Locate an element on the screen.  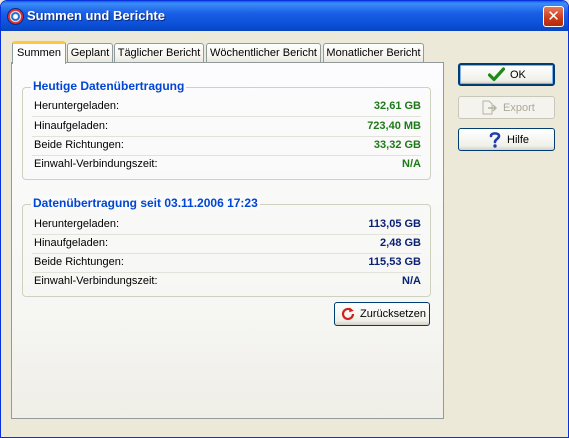
today-dialup-value: N/A is located at coordinates (411, 164).